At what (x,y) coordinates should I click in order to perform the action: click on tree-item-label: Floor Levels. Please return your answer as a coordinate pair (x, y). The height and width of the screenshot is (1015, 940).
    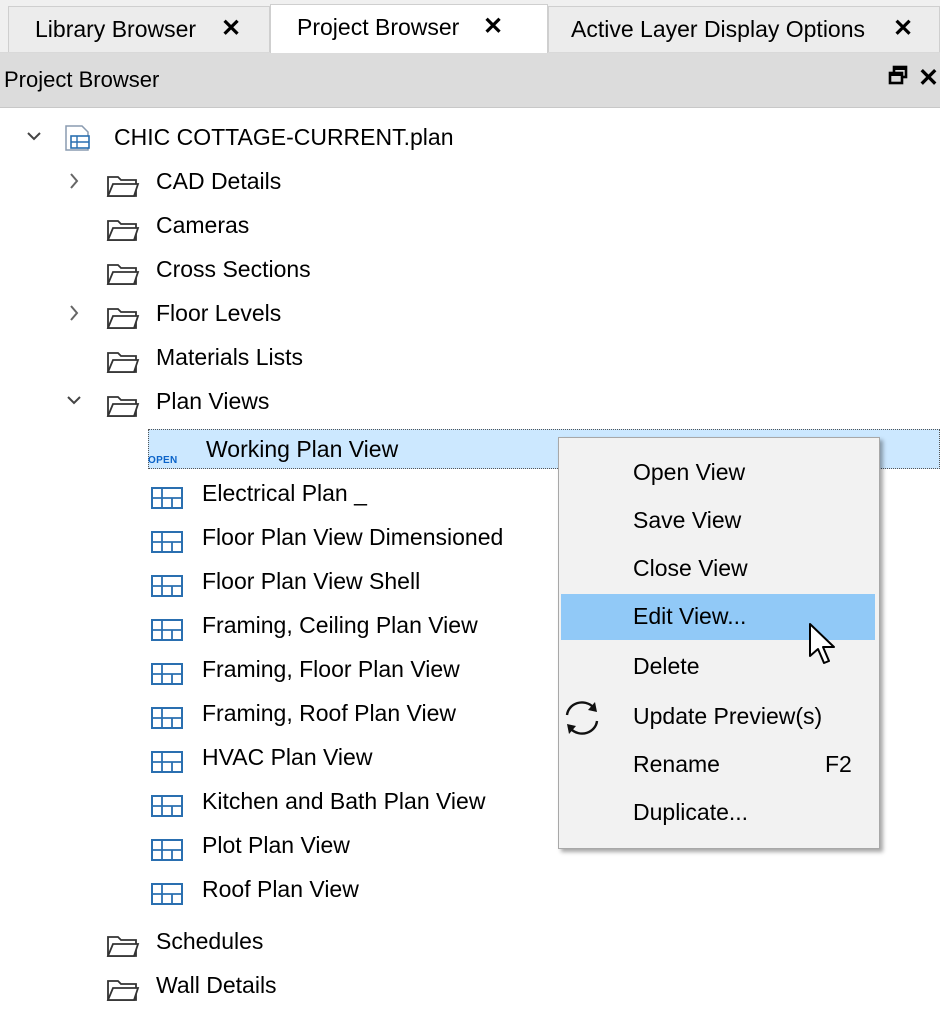
    Looking at the image, I should click on (219, 313).